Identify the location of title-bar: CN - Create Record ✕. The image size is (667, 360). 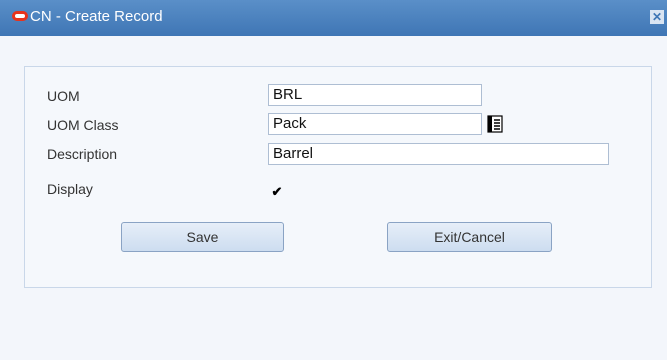
(333, 18).